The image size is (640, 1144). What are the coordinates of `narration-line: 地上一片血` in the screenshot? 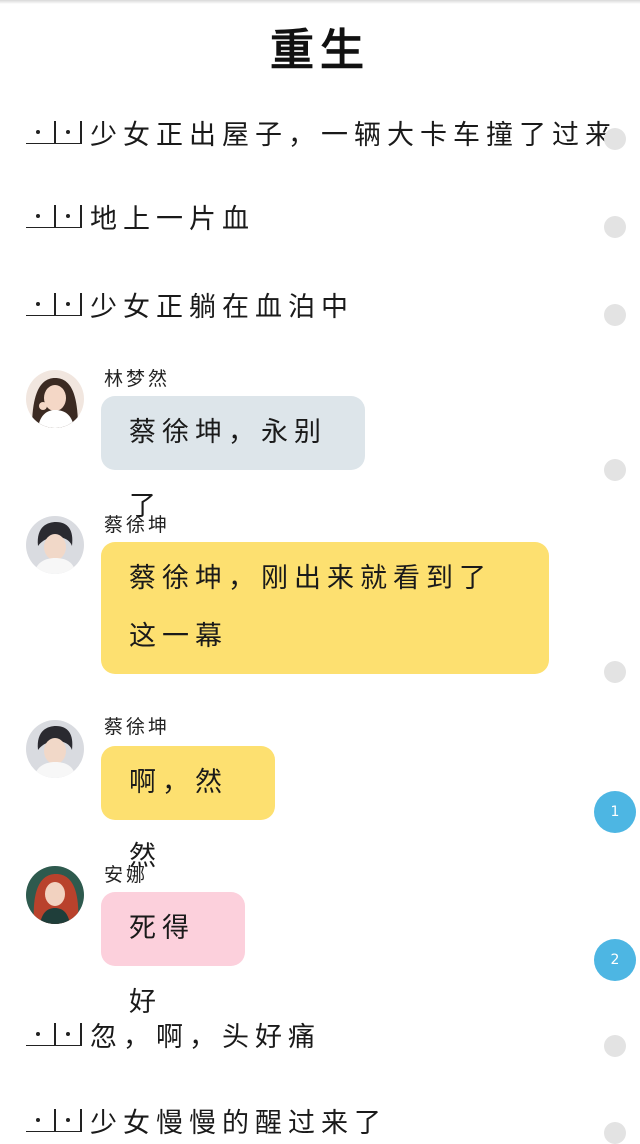 It's located at (140, 216).